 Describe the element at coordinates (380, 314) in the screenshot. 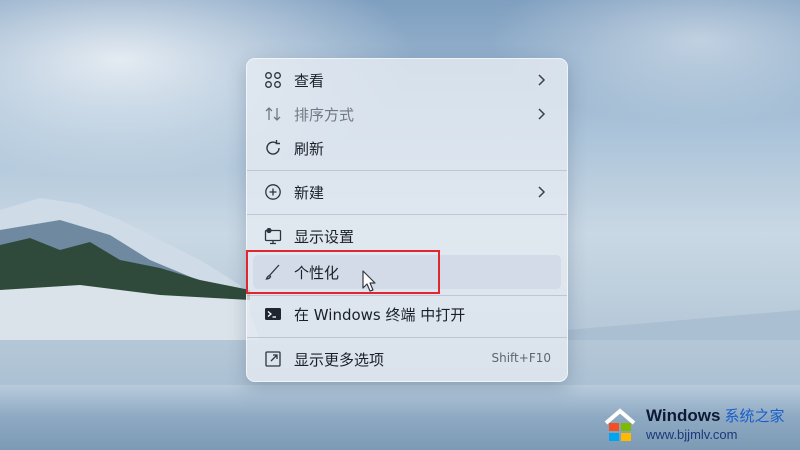

I see `menu-item-label: 在 Windows 终端 中打开` at that location.